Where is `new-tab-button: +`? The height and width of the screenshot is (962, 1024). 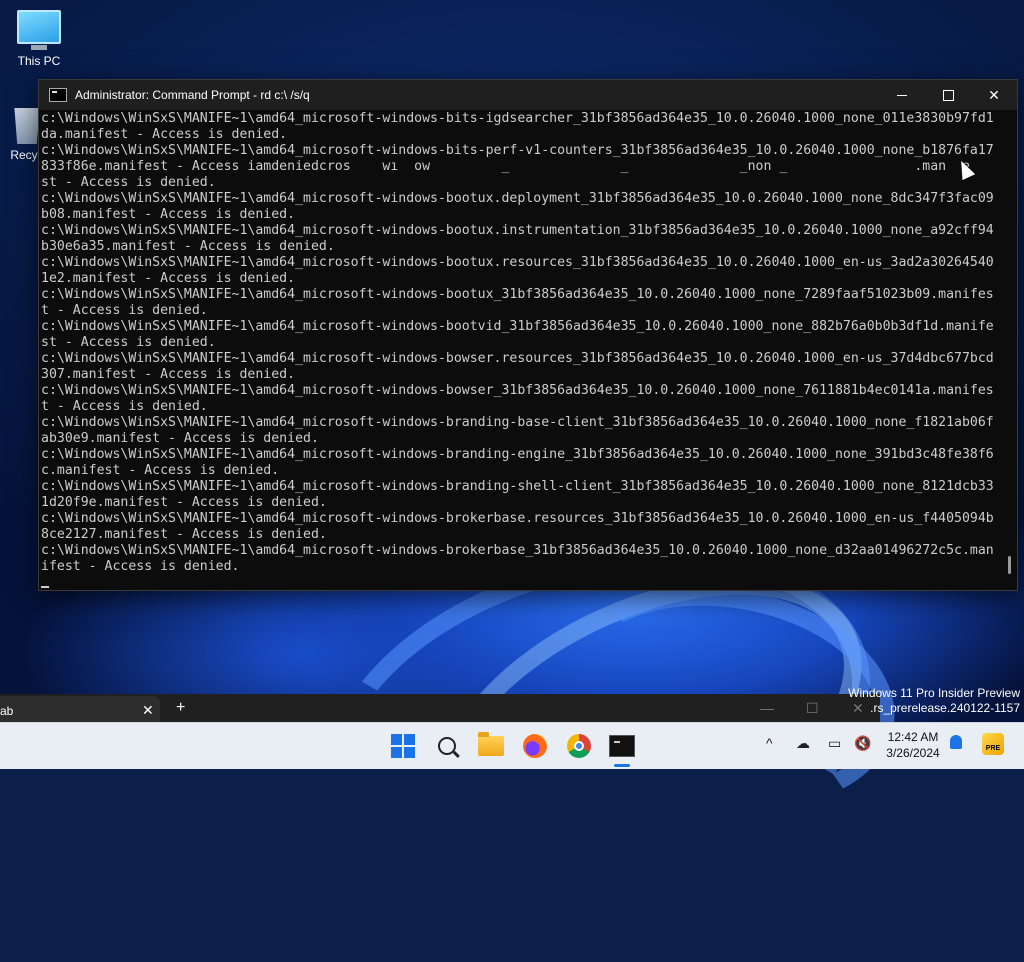
new-tab-button: + is located at coordinates (180, 708).